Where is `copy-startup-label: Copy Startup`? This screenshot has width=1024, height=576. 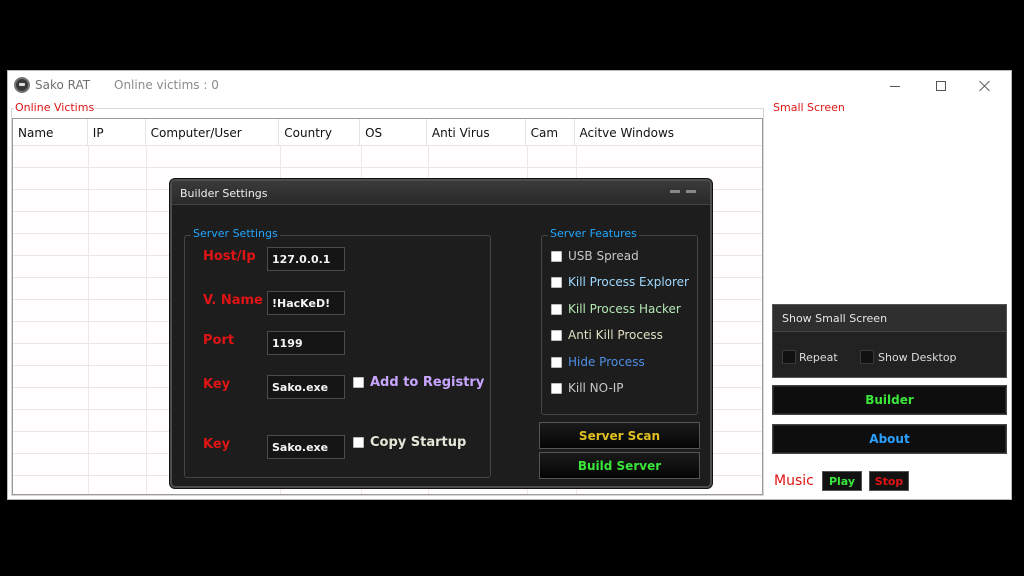
copy-startup-label: Copy Startup is located at coordinates (418, 442).